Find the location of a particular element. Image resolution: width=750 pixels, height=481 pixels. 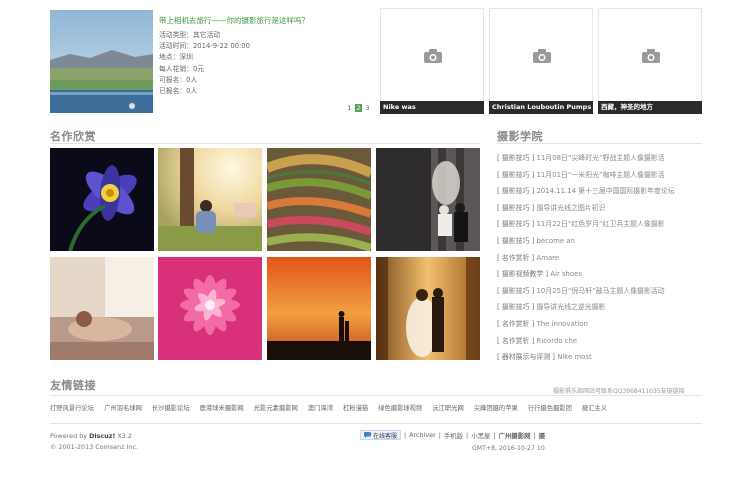

faded-header-right is located at coordinates (420, 1).